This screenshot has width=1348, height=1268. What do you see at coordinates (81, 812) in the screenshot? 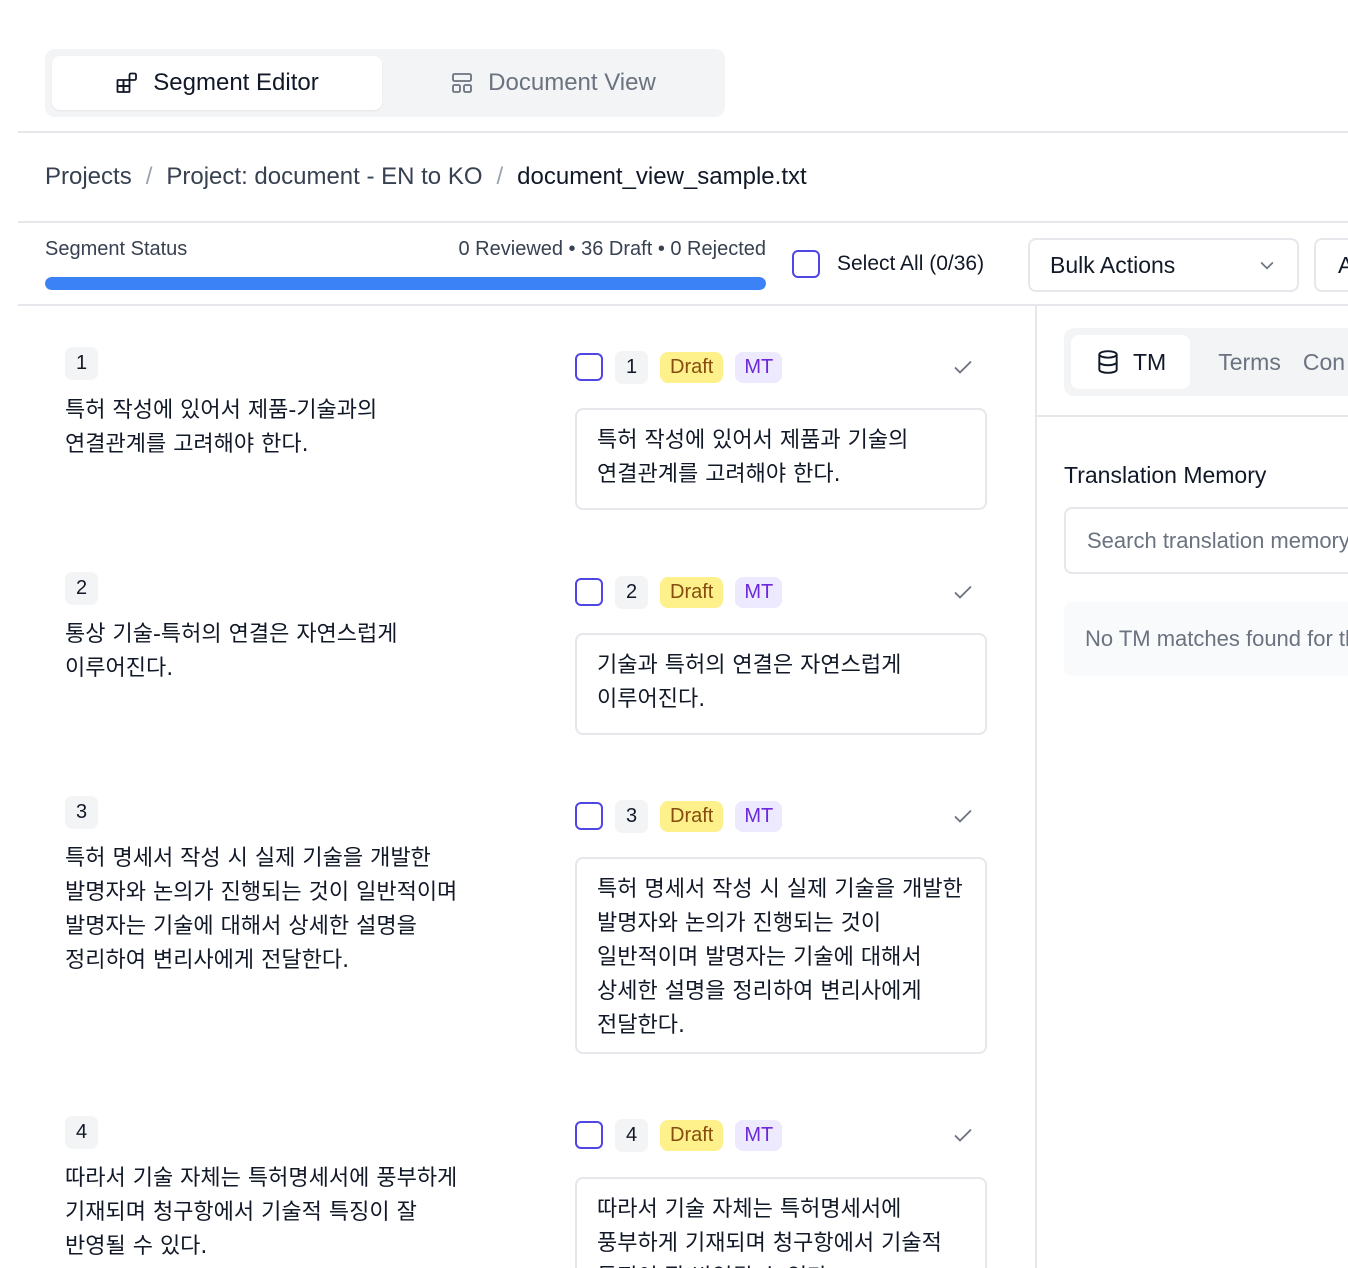
I see `source-segment-number: 3` at bounding box center [81, 812].